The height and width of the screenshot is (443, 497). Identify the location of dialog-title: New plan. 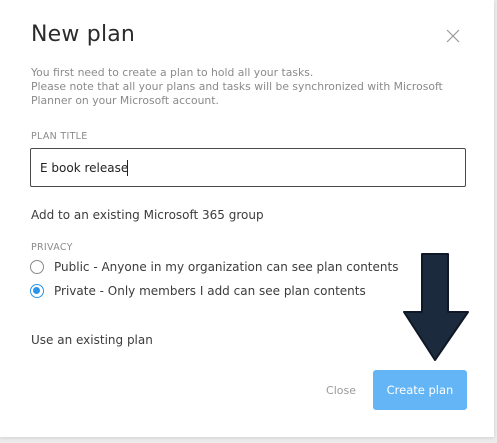
(83, 34).